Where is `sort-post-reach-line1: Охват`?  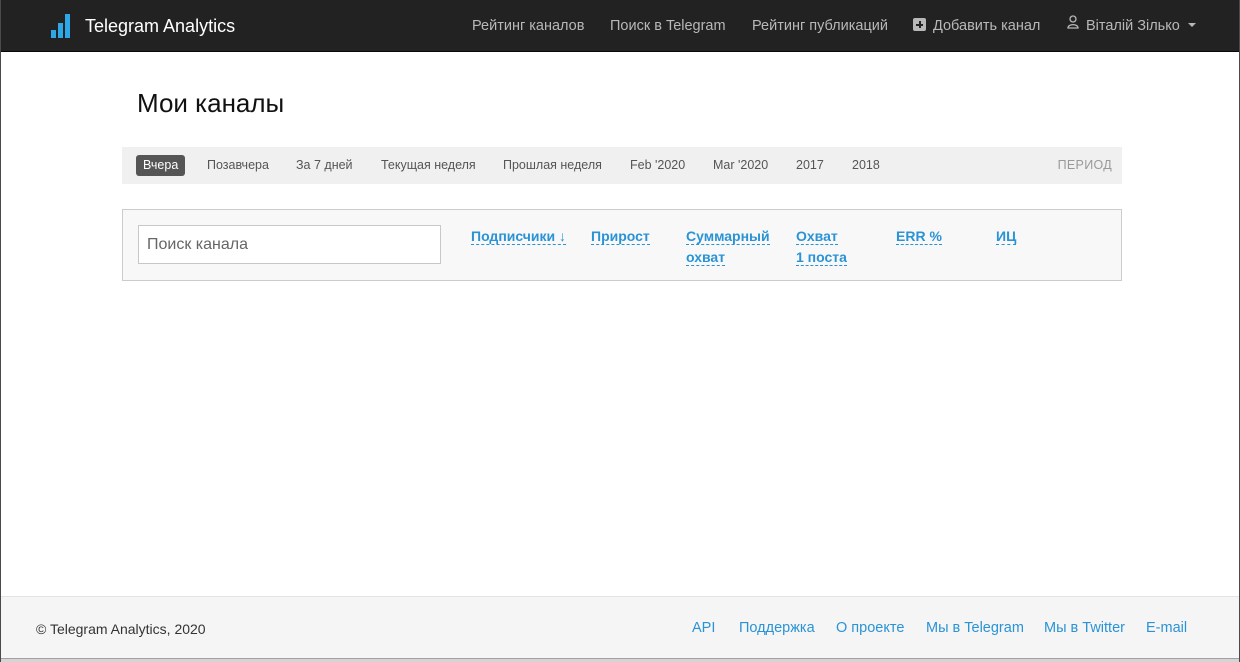
sort-post-reach-line1: Охват is located at coordinates (817, 236).